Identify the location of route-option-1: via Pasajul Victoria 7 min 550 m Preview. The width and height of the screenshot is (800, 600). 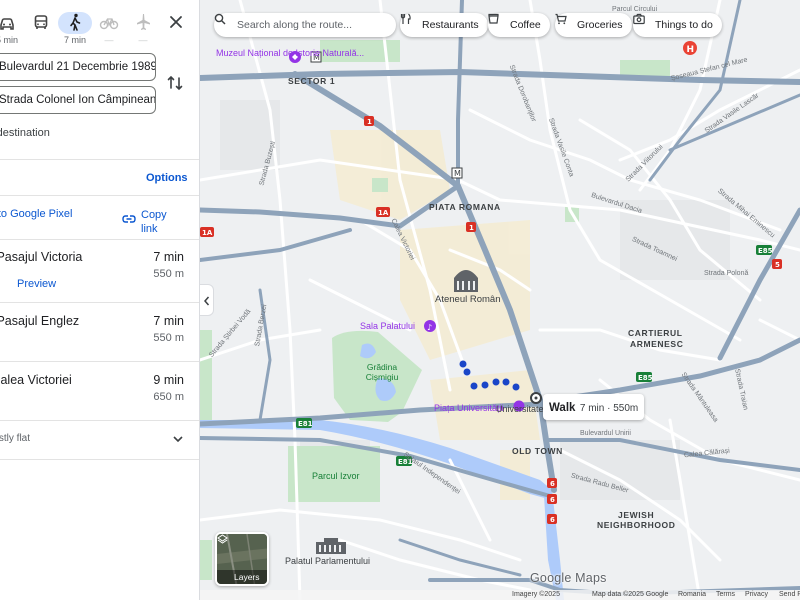
(99, 276).